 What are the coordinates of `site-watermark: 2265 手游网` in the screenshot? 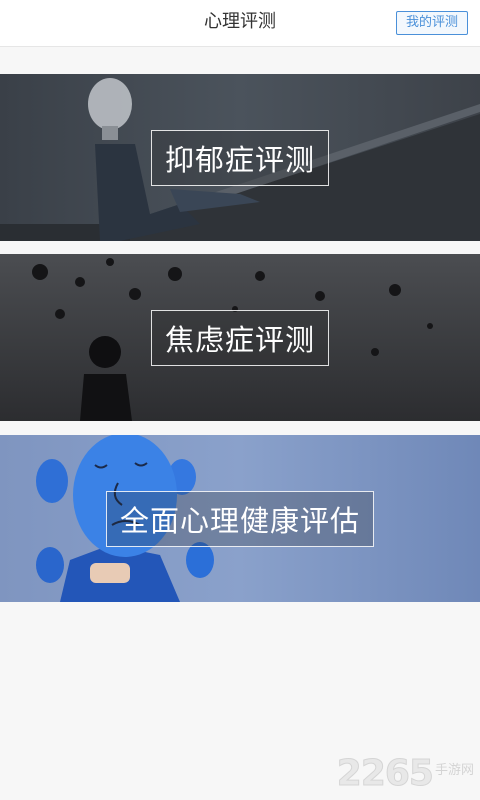 It's located at (405, 773).